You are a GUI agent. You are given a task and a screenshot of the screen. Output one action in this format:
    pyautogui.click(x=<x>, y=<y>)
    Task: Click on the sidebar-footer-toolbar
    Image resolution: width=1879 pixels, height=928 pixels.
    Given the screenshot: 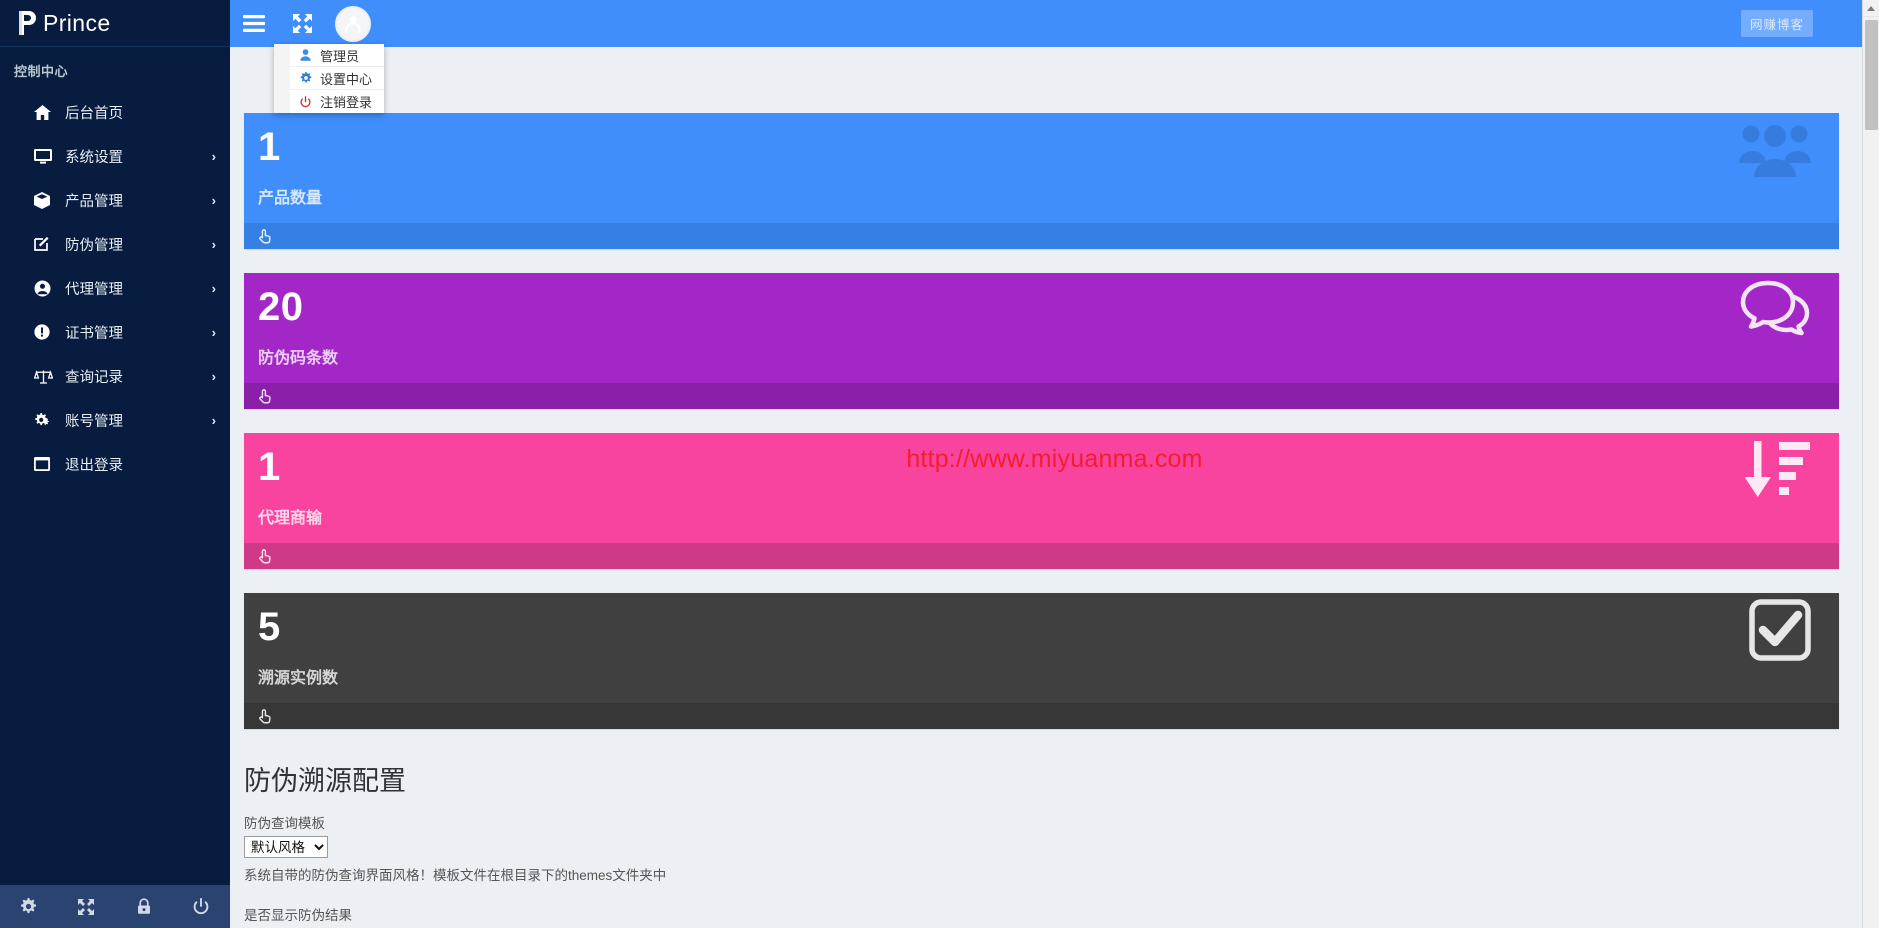 What is the action you would take?
    pyautogui.click(x=115, y=906)
    